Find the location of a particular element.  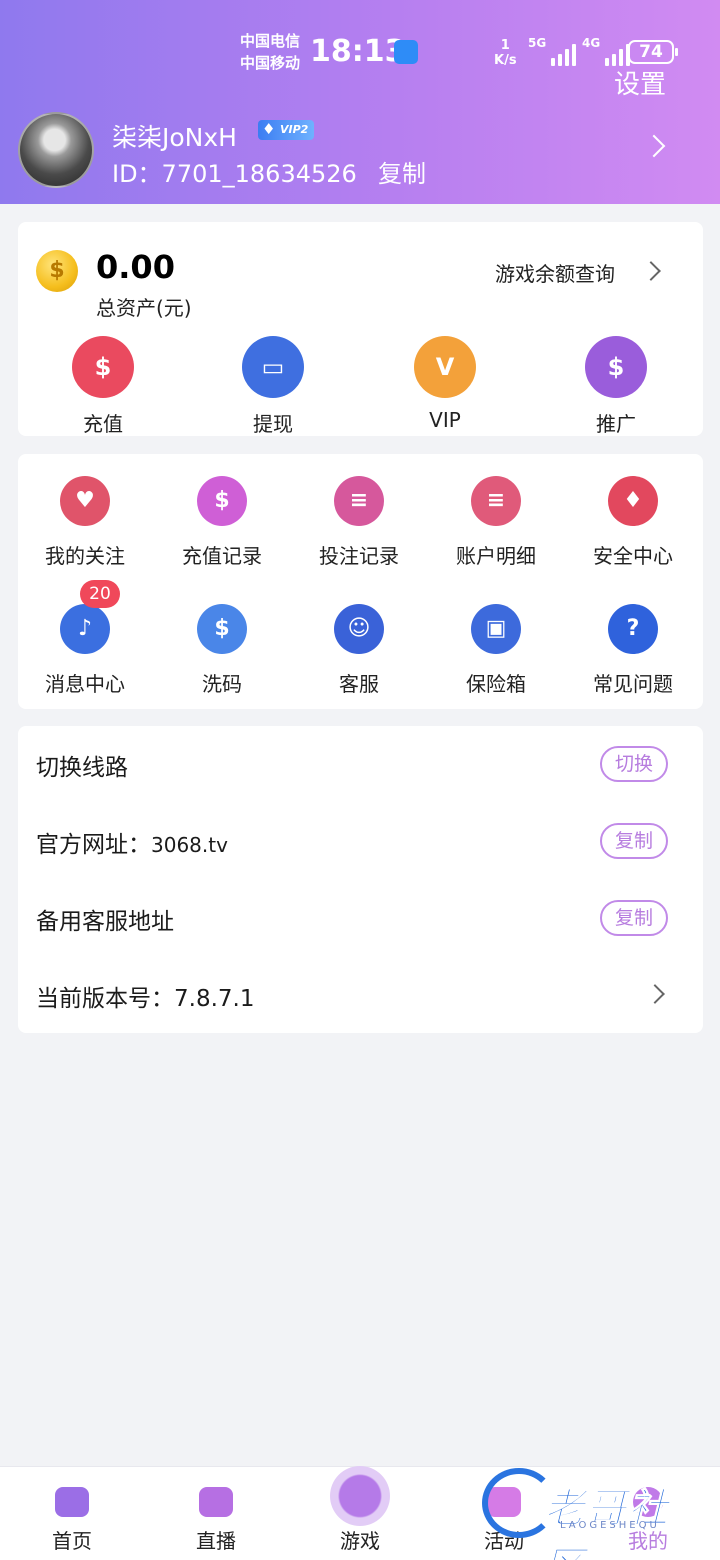

signal-4g-icon: 4G is located at coordinates (606, 51).